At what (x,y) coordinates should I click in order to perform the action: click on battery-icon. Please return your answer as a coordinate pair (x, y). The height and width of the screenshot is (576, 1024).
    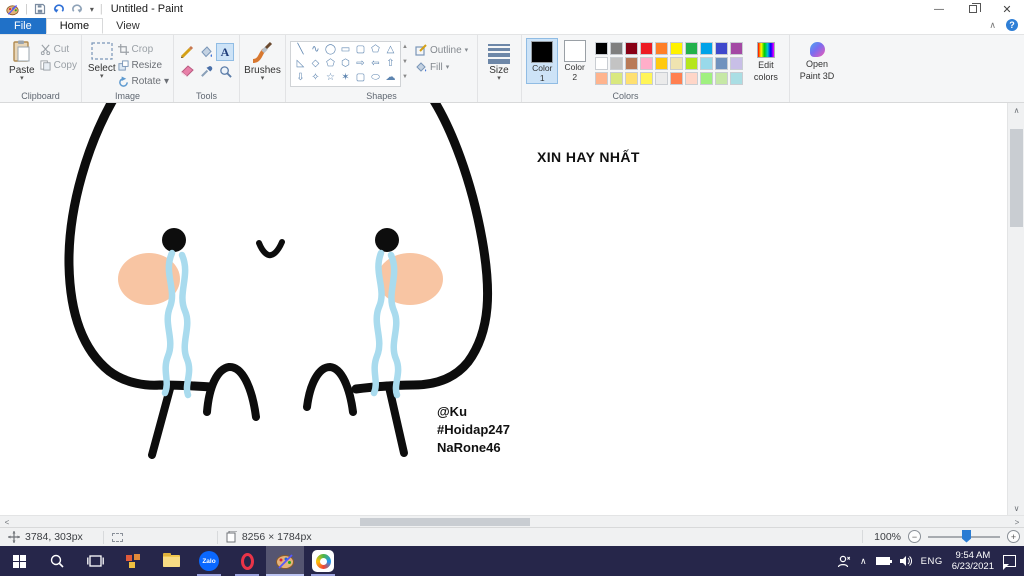
    Looking at the image, I should click on (883, 561).